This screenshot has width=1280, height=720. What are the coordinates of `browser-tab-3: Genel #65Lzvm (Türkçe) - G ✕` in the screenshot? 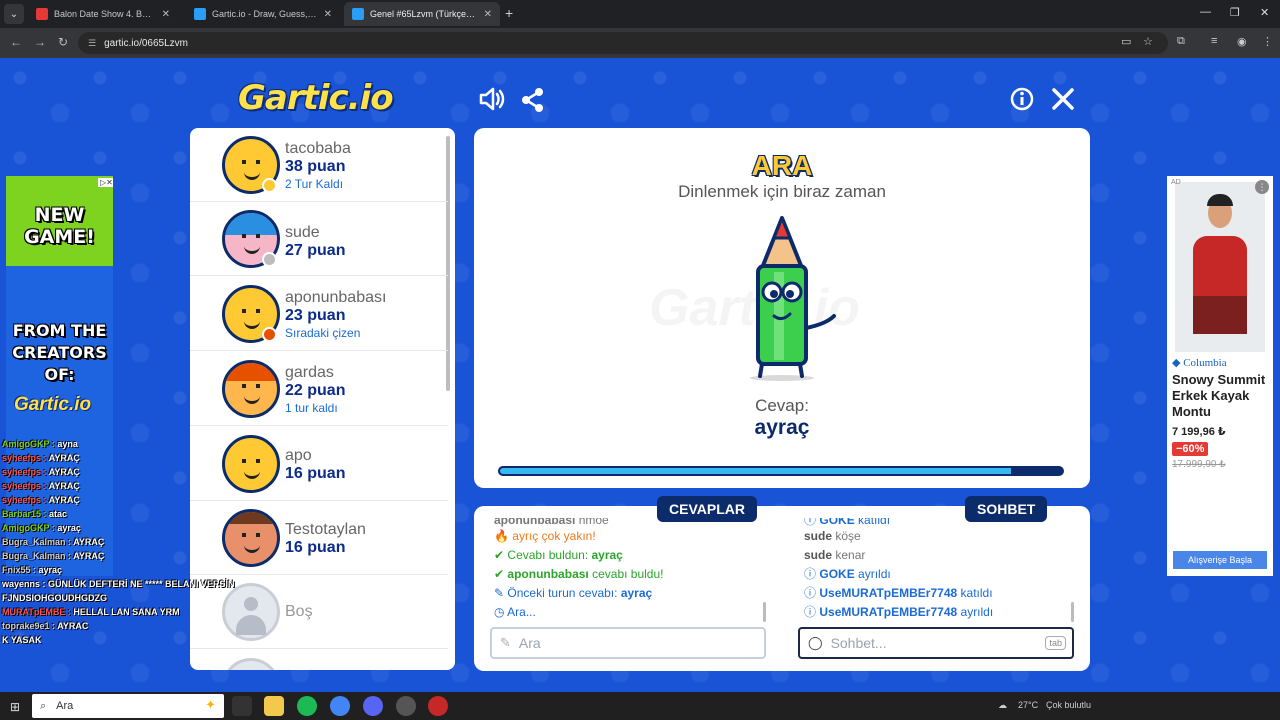 It's located at (422, 14).